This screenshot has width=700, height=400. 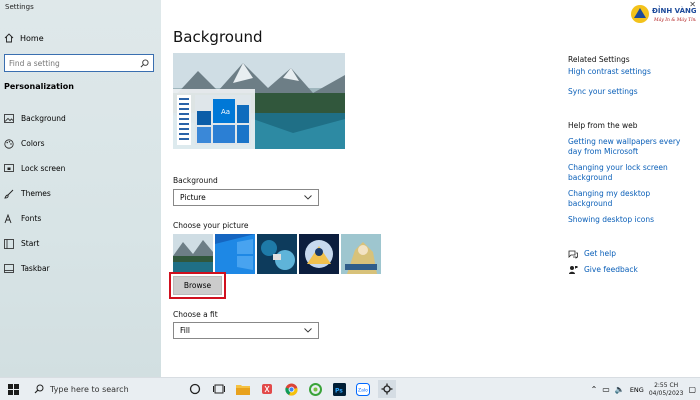 I want to click on photoshop-icon: Ps, so click(x=339, y=389).